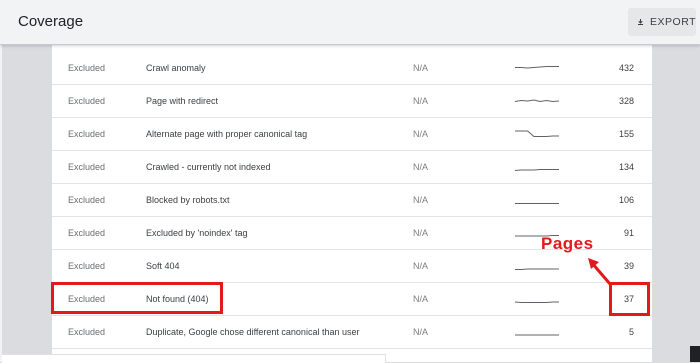 The height and width of the screenshot is (363, 700). I want to click on row-reason: Excluded by 'noindex' tag, so click(197, 233).